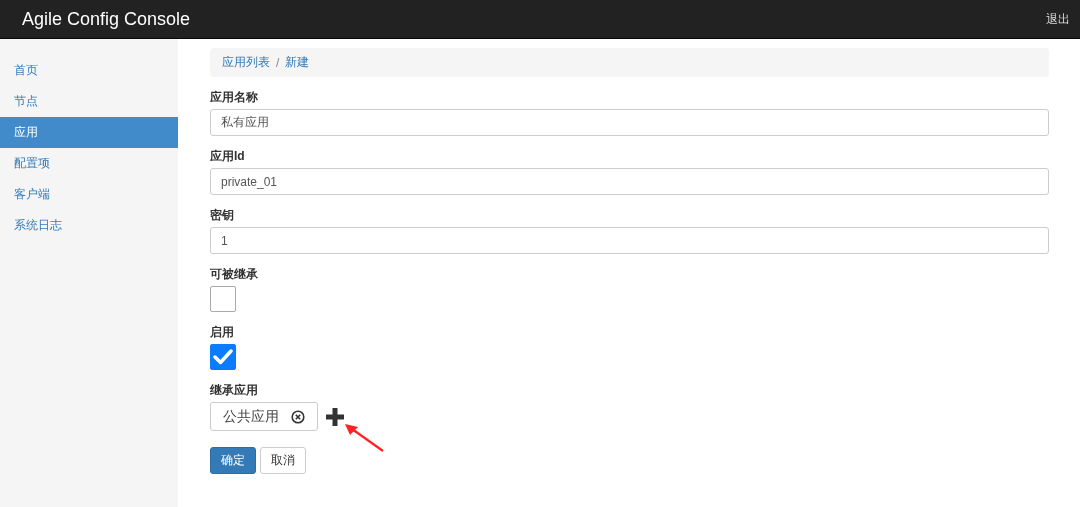 The width and height of the screenshot is (1080, 507). I want to click on field-label: 可被继承, so click(234, 274).